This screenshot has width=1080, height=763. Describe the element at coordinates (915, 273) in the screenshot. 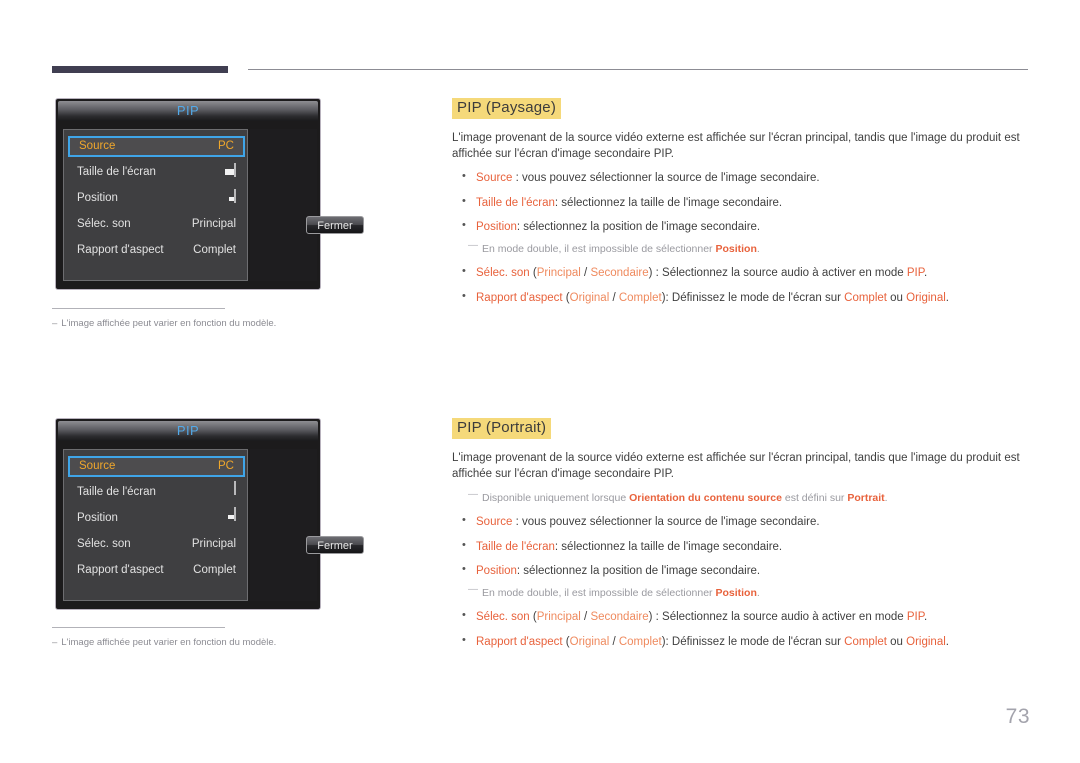

I see `keyword-pip: PIP` at that location.